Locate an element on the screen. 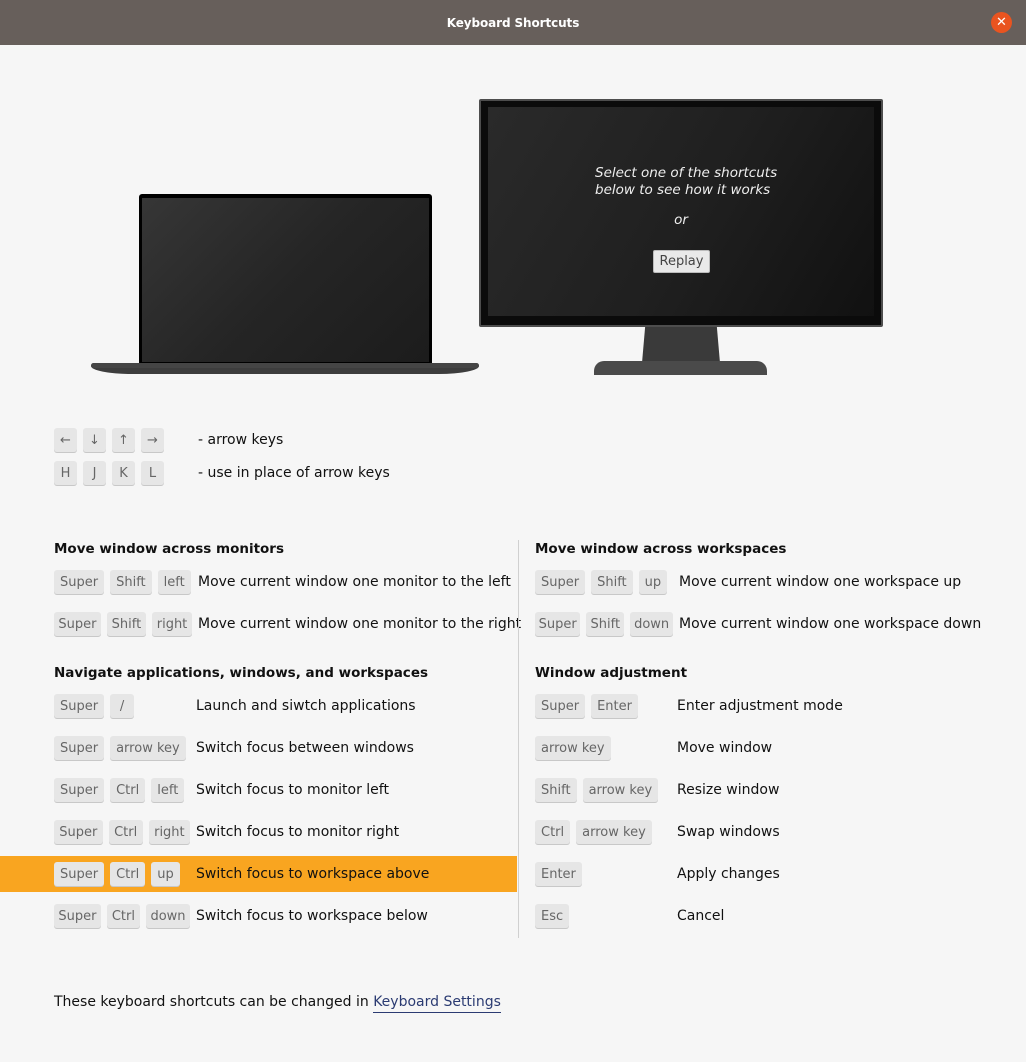  legend-row-hjkl: H J K L - use in place of arrow keys is located at coordinates (222, 473).